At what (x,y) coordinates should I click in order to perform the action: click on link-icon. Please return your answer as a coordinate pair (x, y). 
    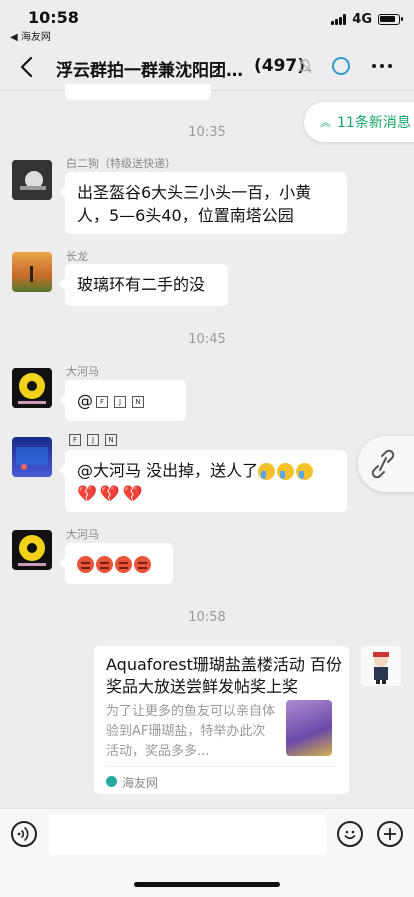
    Looking at the image, I should click on (383, 464).